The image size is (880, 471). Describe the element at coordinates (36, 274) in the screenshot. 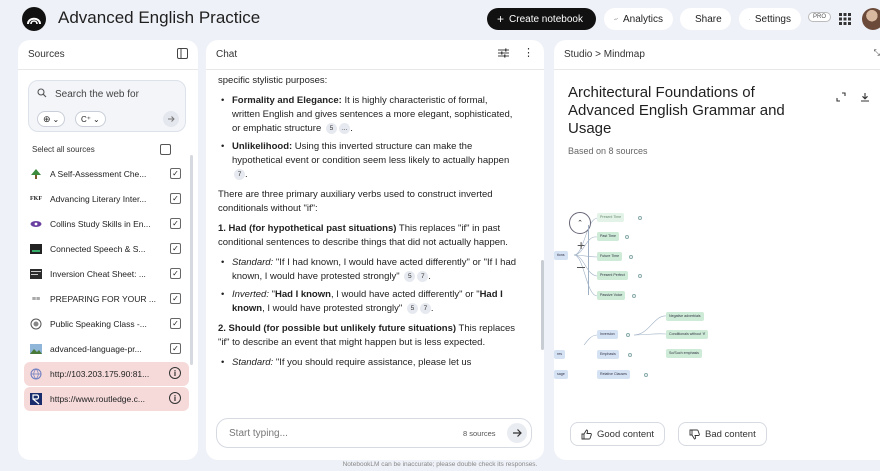

I see `document-thumbnail-icon` at that location.